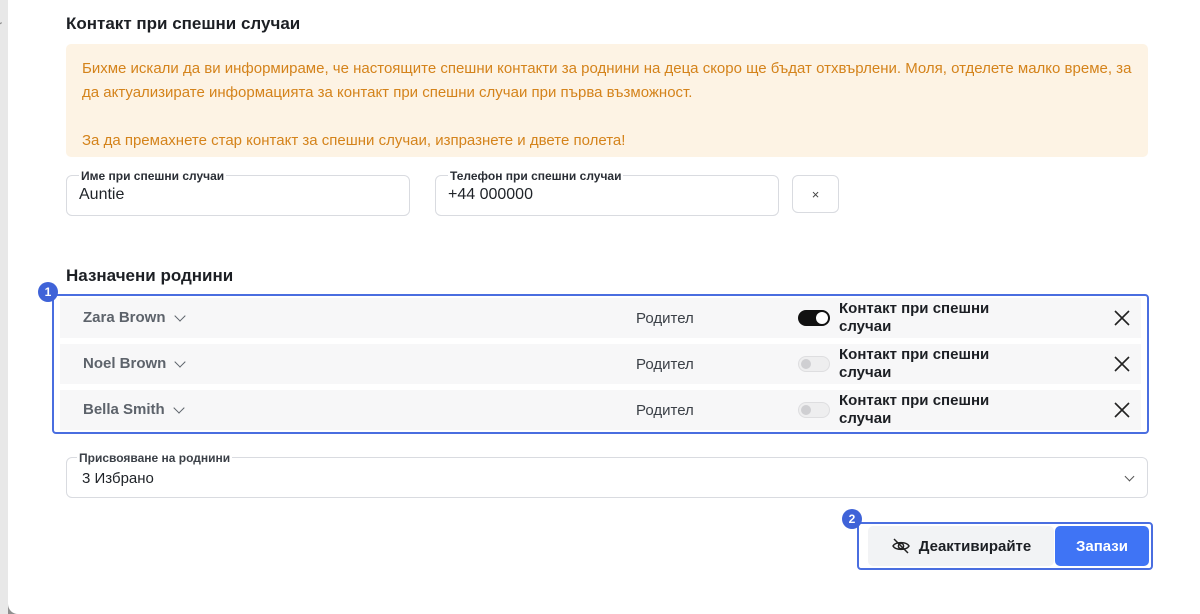 This screenshot has width=1200, height=614. What do you see at coordinates (607, 474) in the screenshot?
I see `assign-relatives-select: Присвояване на роднини 3 Избрано` at bounding box center [607, 474].